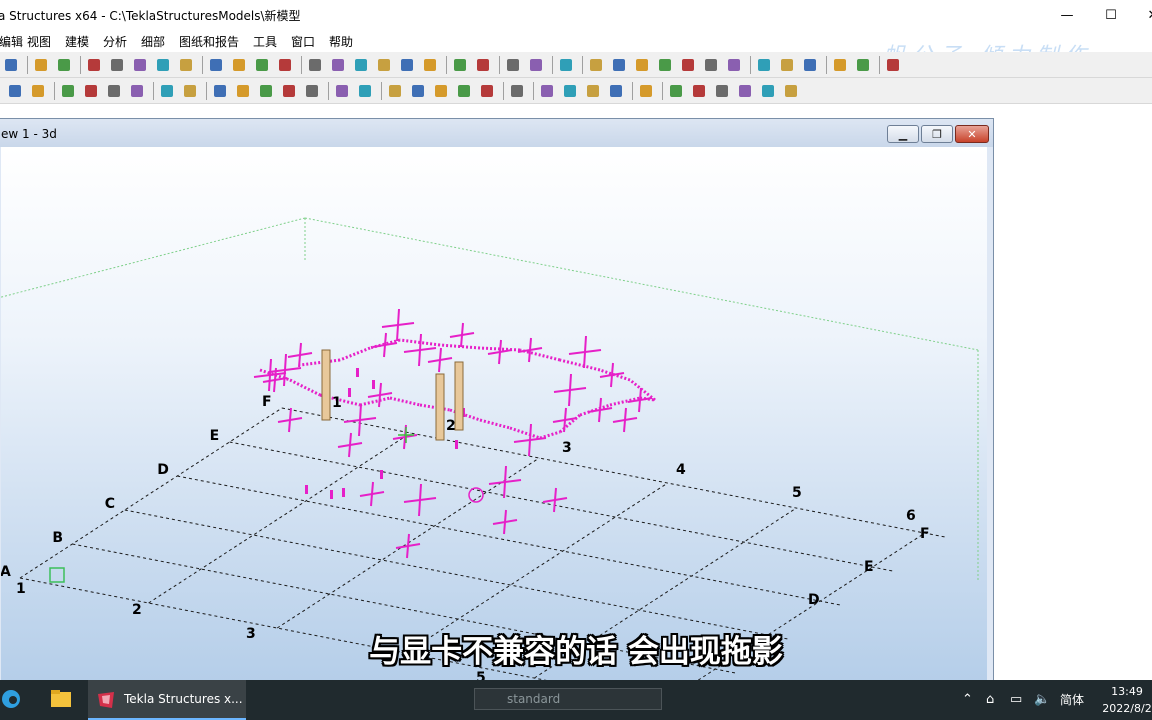 This screenshot has width=1152, height=720. What do you see at coordinates (39, 41) in the screenshot?
I see `menu-view: 视图` at bounding box center [39, 41].